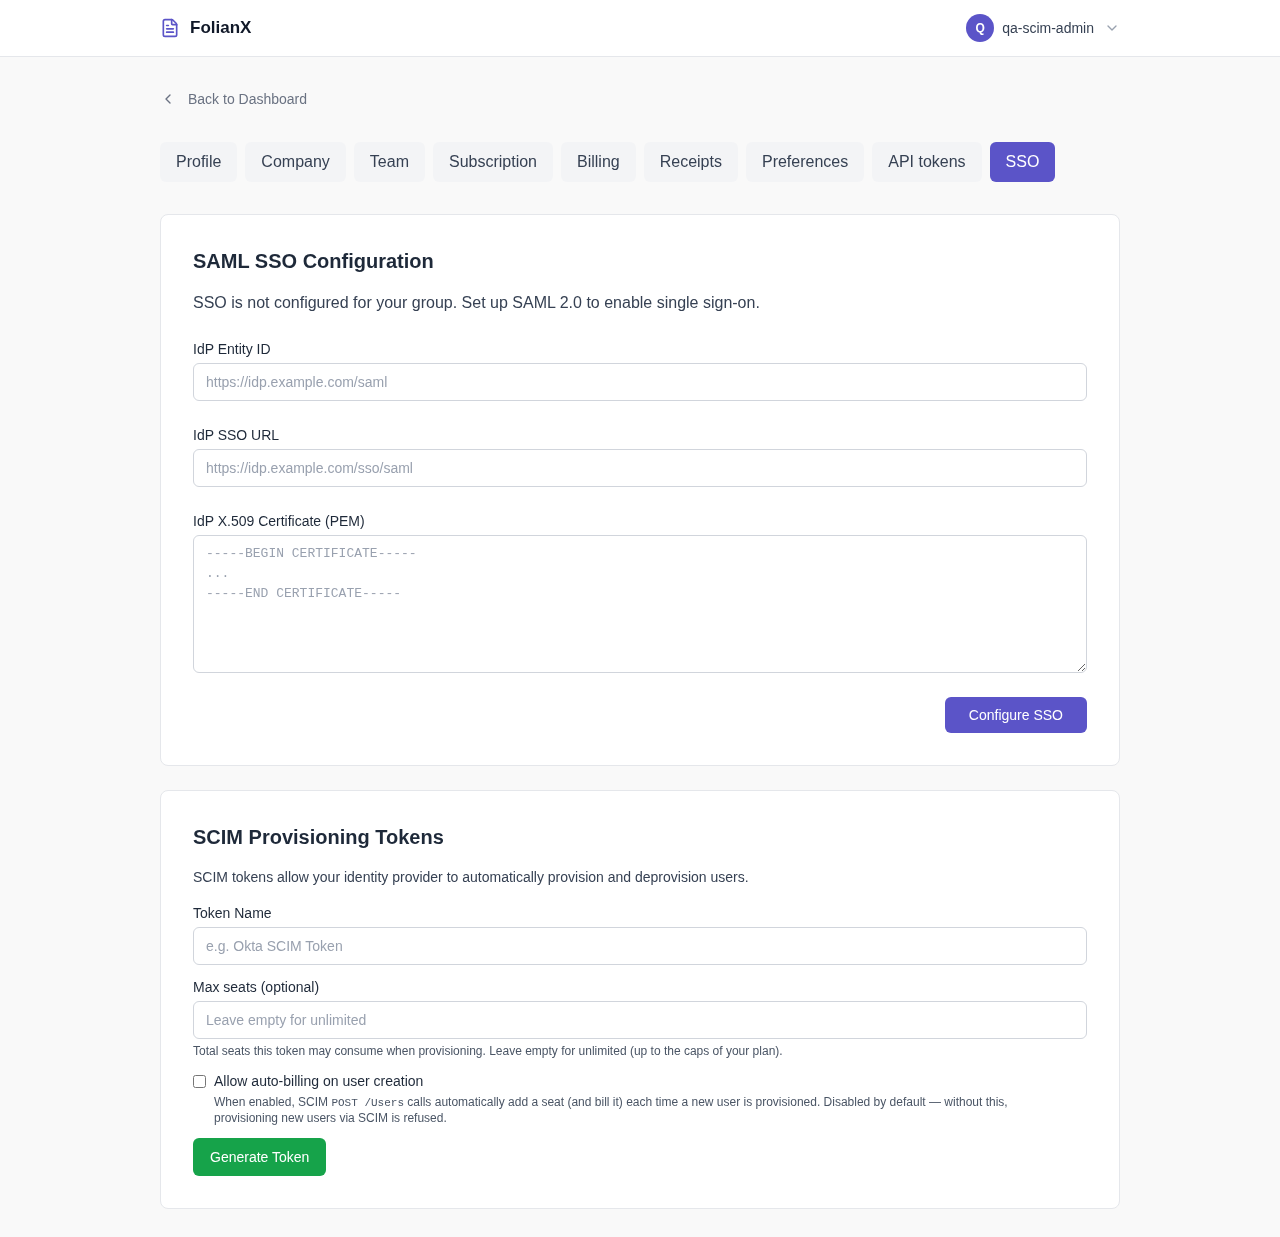  What do you see at coordinates (471, 877) in the screenshot?
I see `card-description: SCIM tokens allow your identity provider to automatically provision and deprovision users.` at bounding box center [471, 877].